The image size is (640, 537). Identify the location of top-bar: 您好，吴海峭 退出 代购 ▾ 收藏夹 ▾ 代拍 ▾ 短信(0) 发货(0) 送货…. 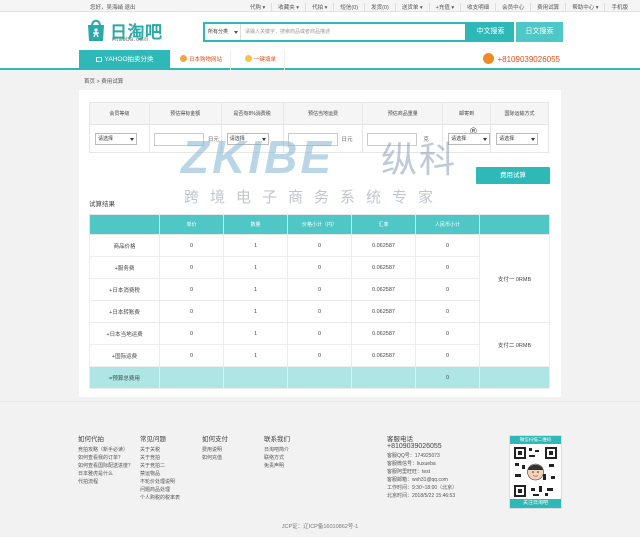
(320, 6).